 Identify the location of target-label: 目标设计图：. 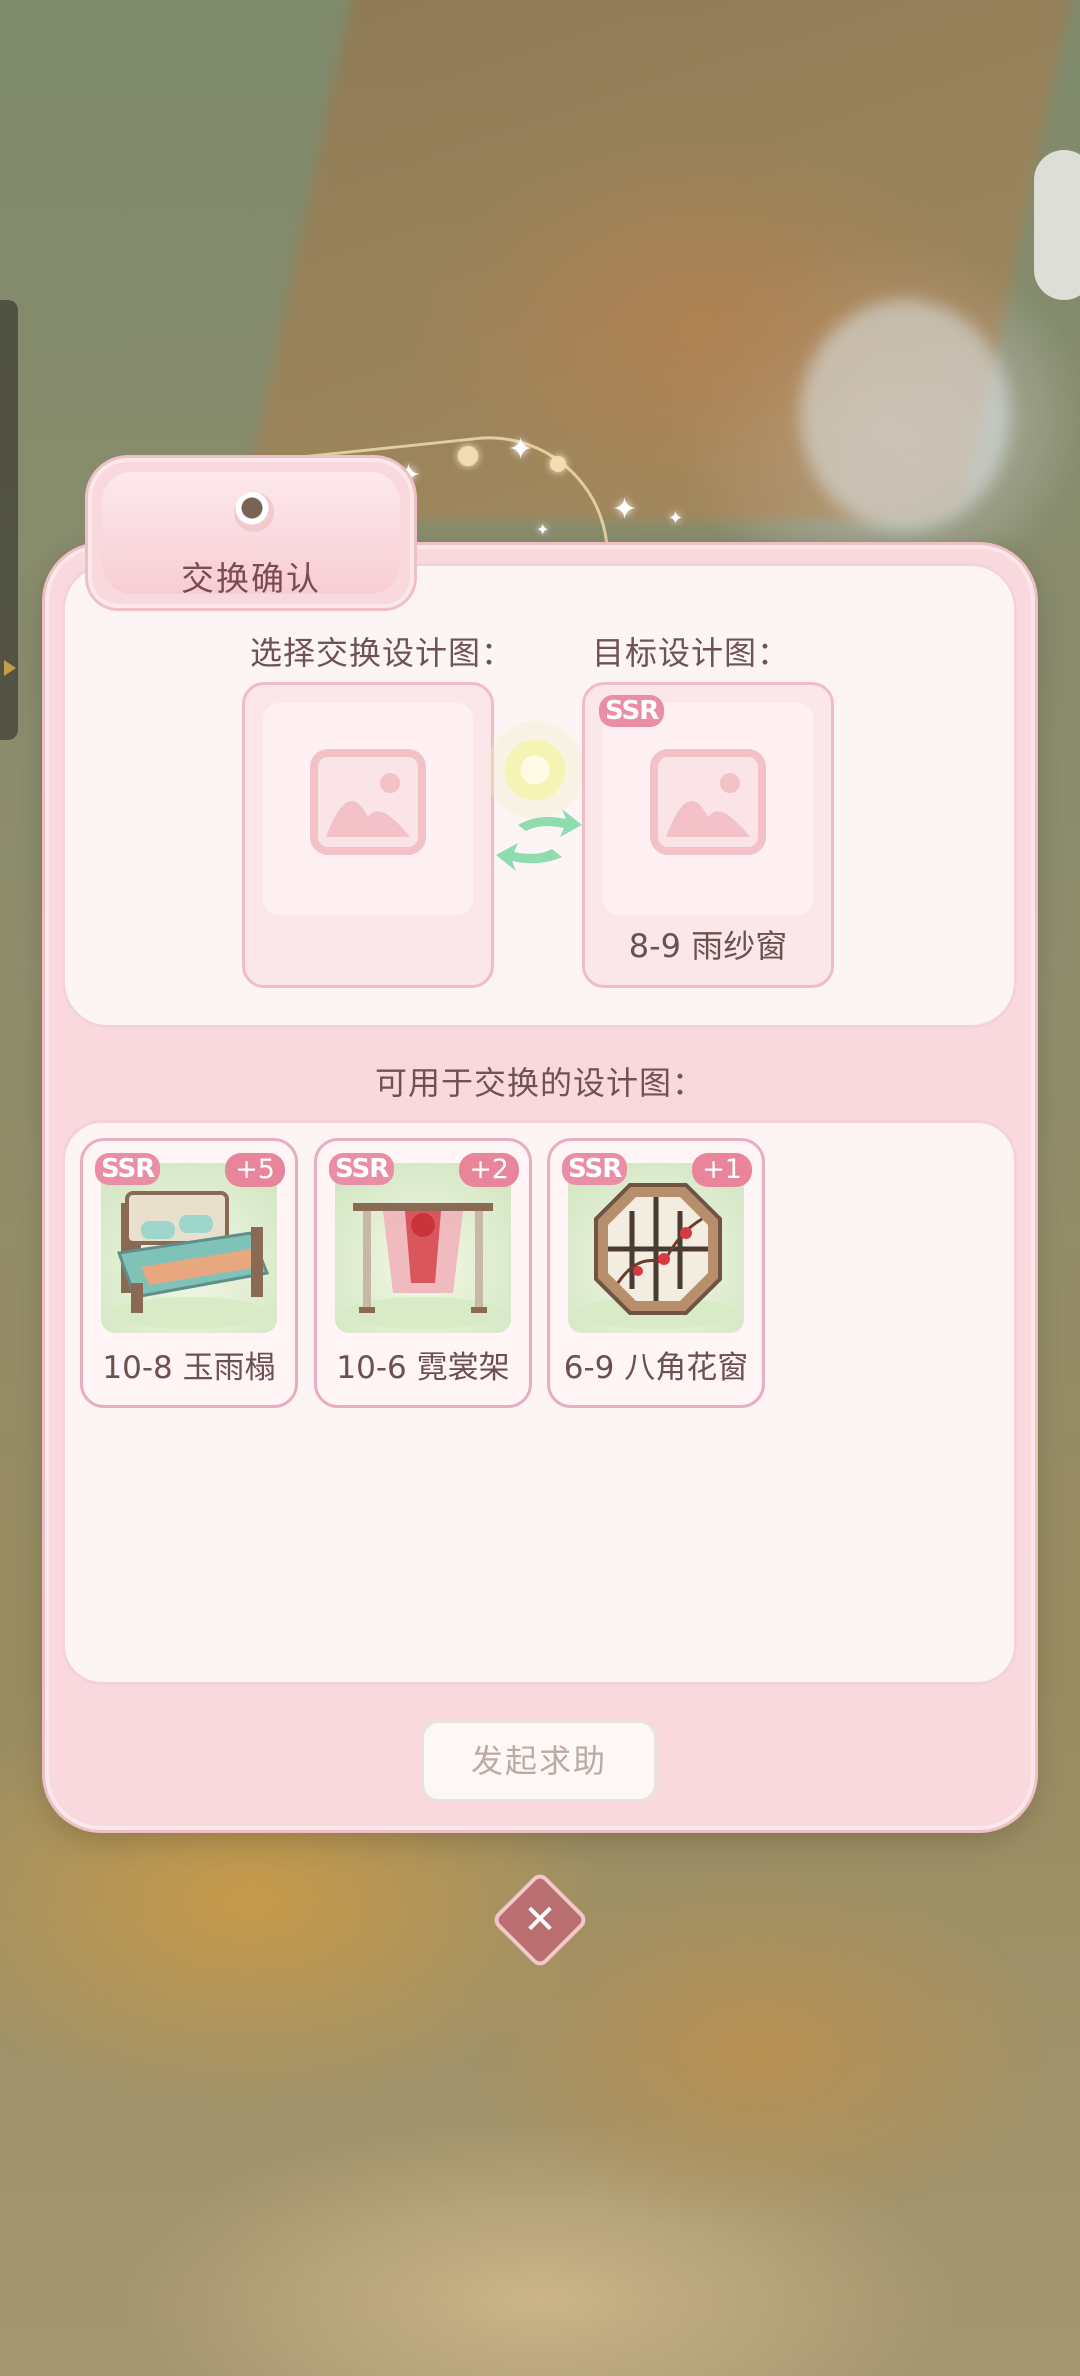
(691, 653).